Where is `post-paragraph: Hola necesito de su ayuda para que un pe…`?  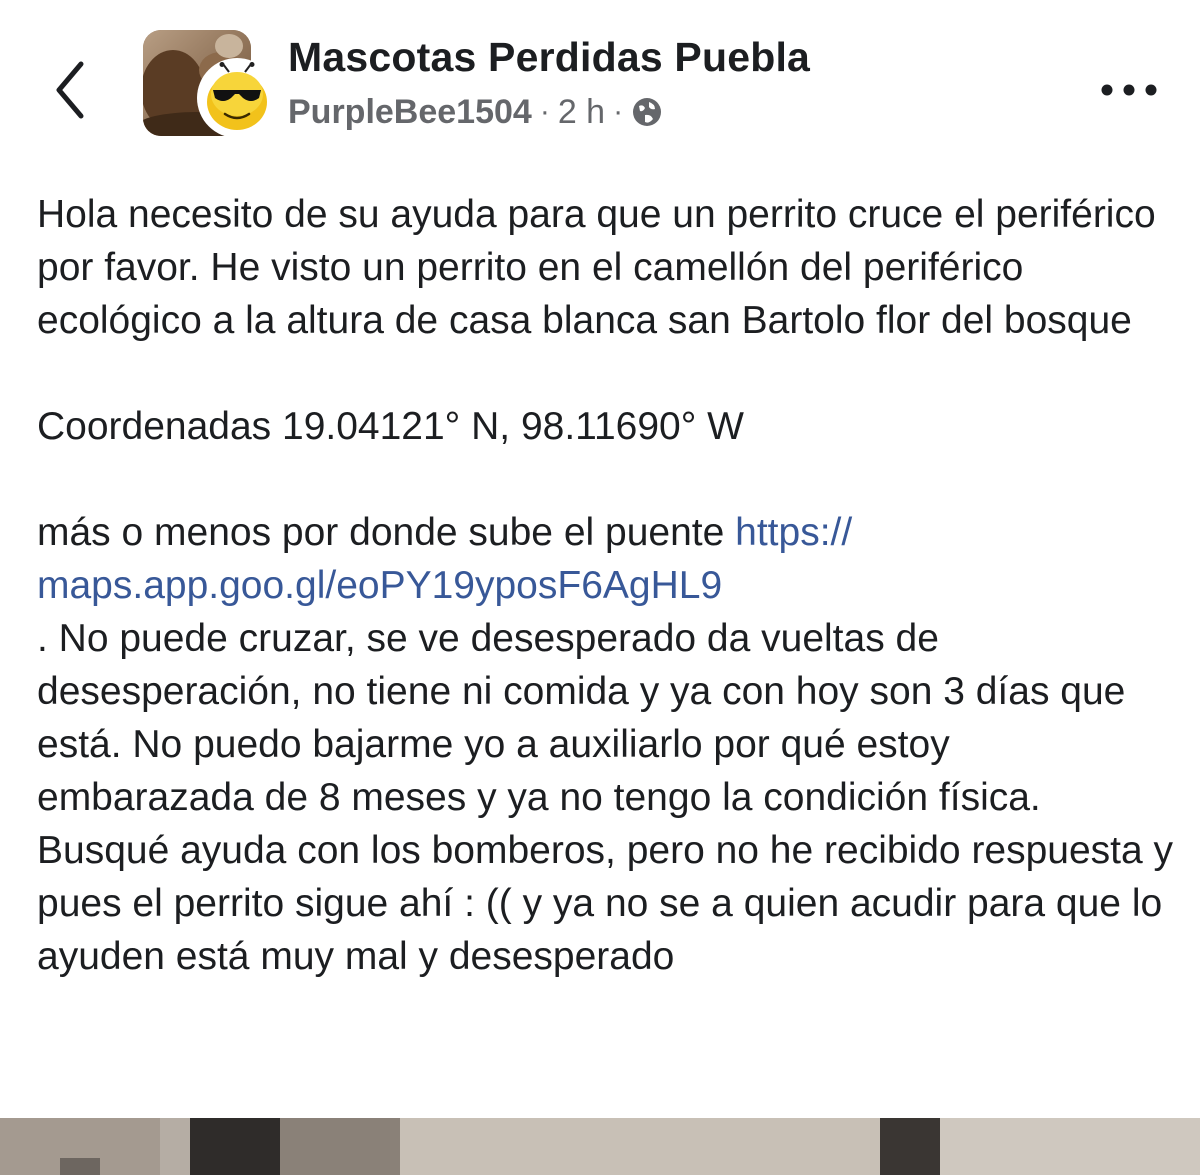 post-paragraph: Hola necesito de su ayuda para que un pe… is located at coordinates (596, 267).